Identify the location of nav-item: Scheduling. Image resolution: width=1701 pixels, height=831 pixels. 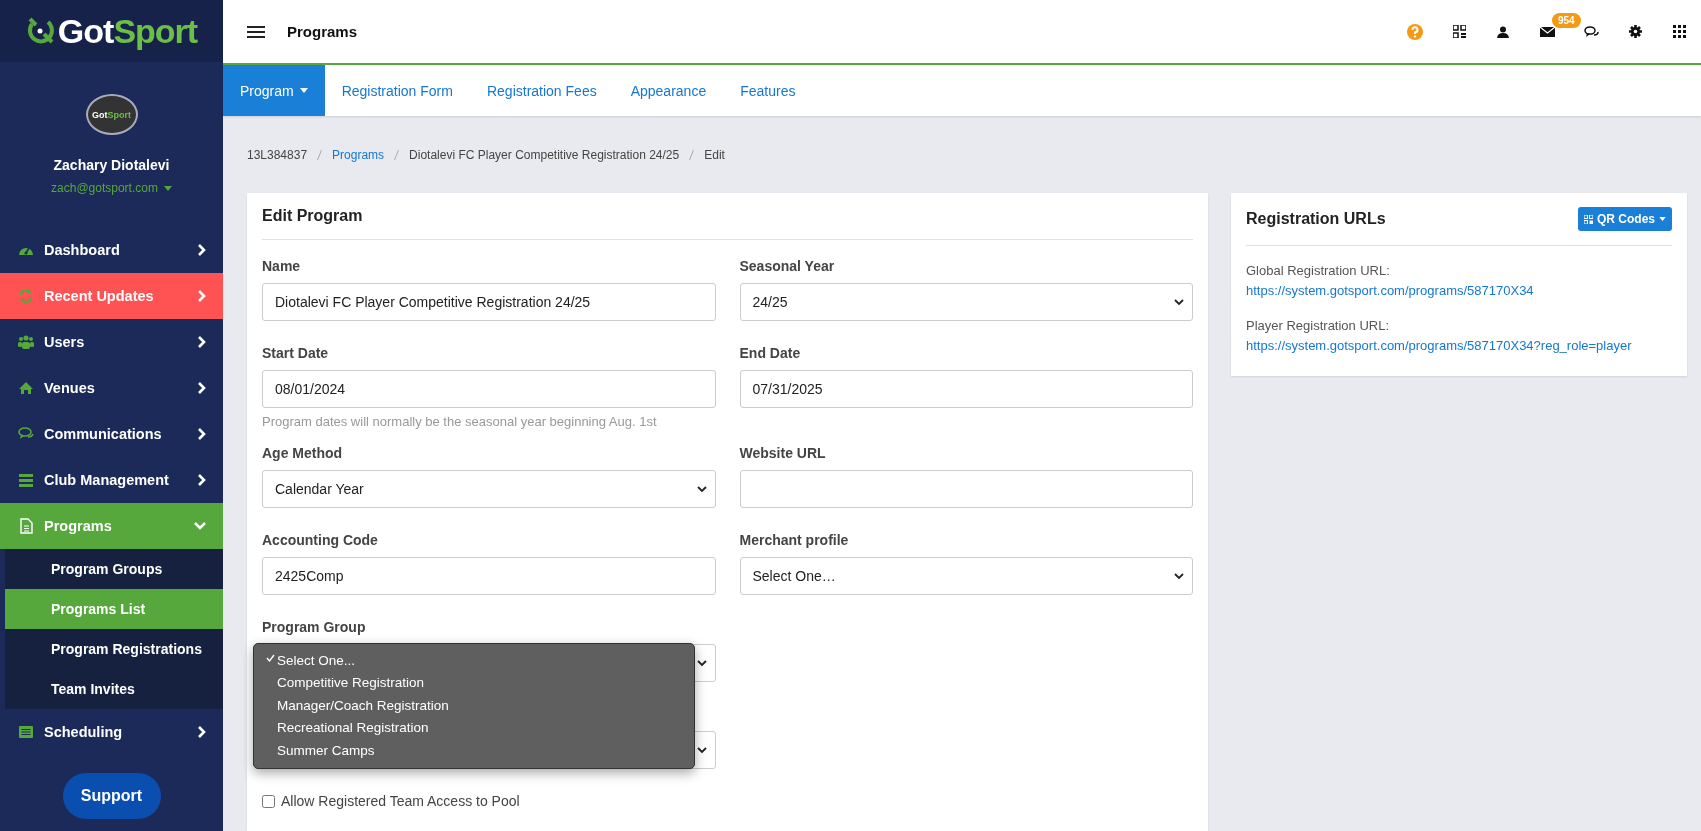
(111, 732).